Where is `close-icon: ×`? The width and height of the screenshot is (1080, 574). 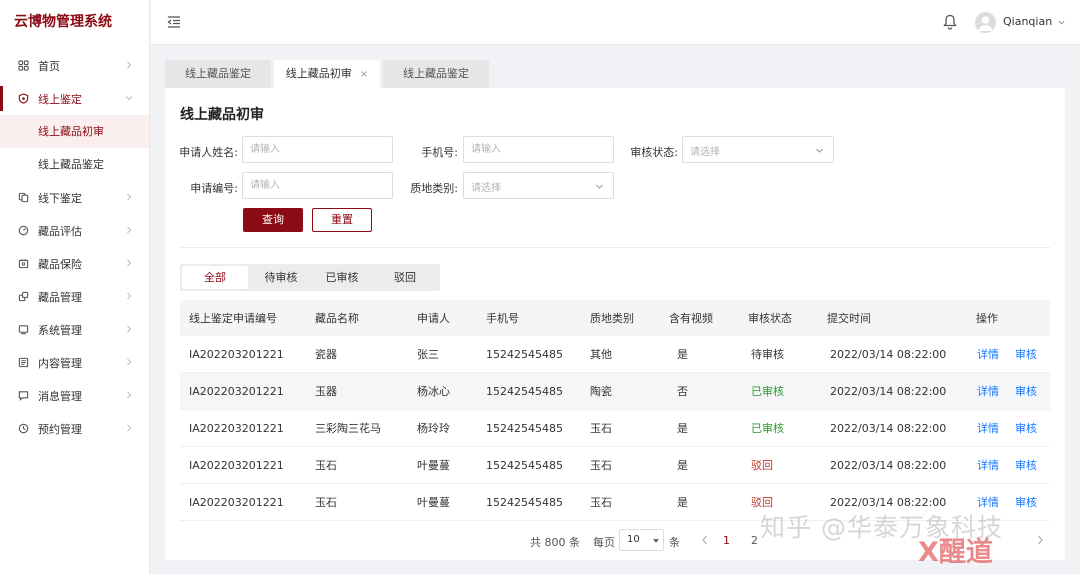 close-icon: × is located at coordinates (364, 74).